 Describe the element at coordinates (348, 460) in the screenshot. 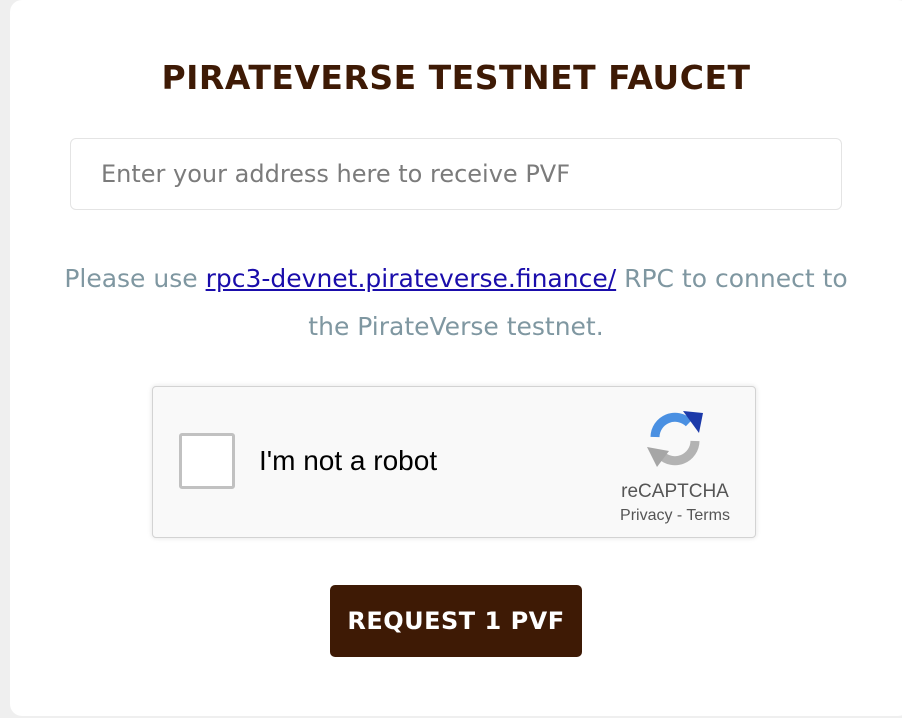

I see `recaptcha-label: I'm not a robot` at that location.